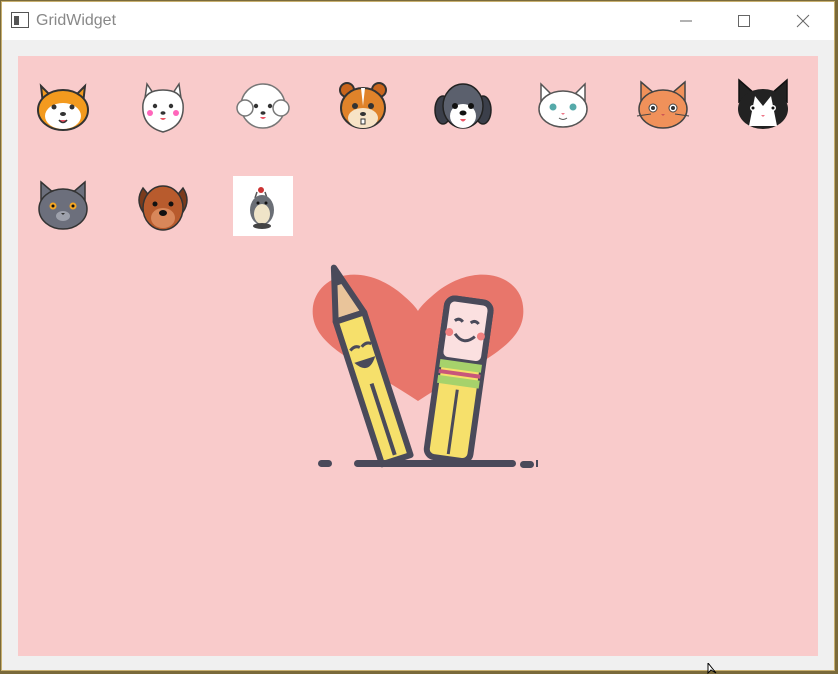 This screenshot has width=838, height=674. I want to click on close-button, so click(803, 21).